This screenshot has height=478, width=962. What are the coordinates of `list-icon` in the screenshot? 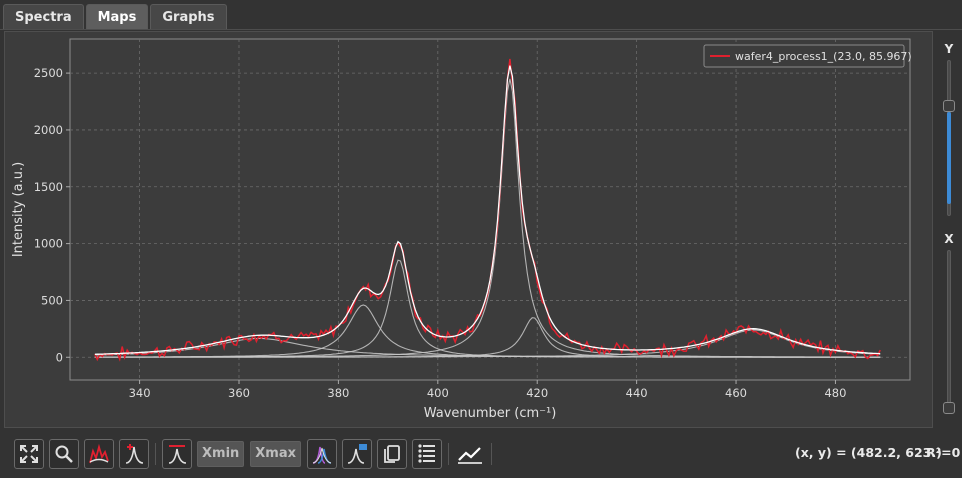 It's located at (427, 453).